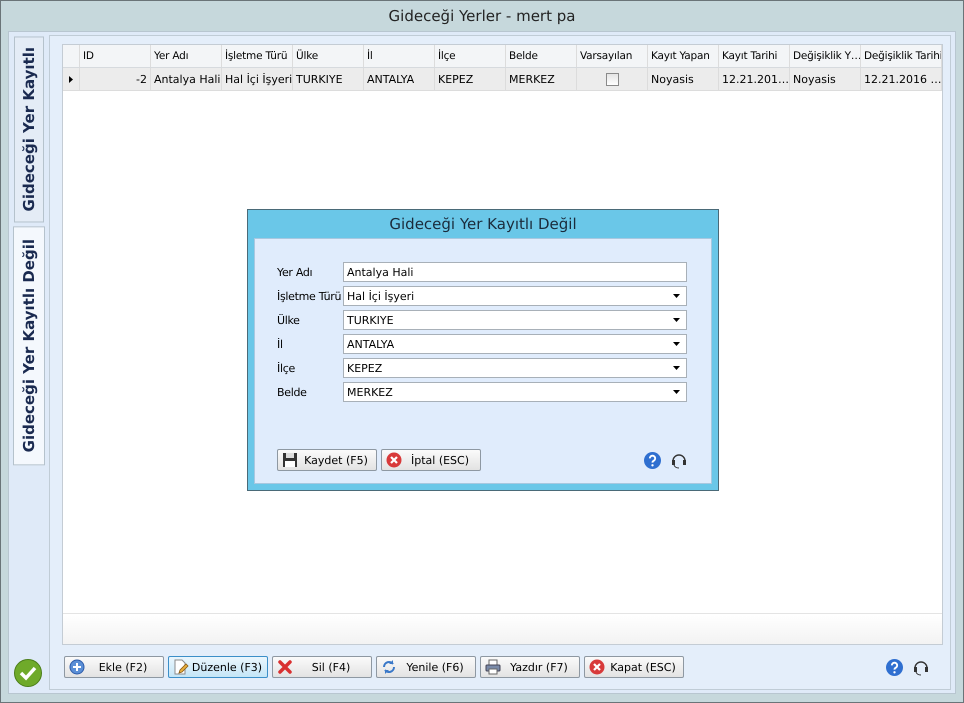  Describe the element at coordinates (634, 667) in the screenshot. I see `toolbar-button: Kapat (ESC)` at that location.